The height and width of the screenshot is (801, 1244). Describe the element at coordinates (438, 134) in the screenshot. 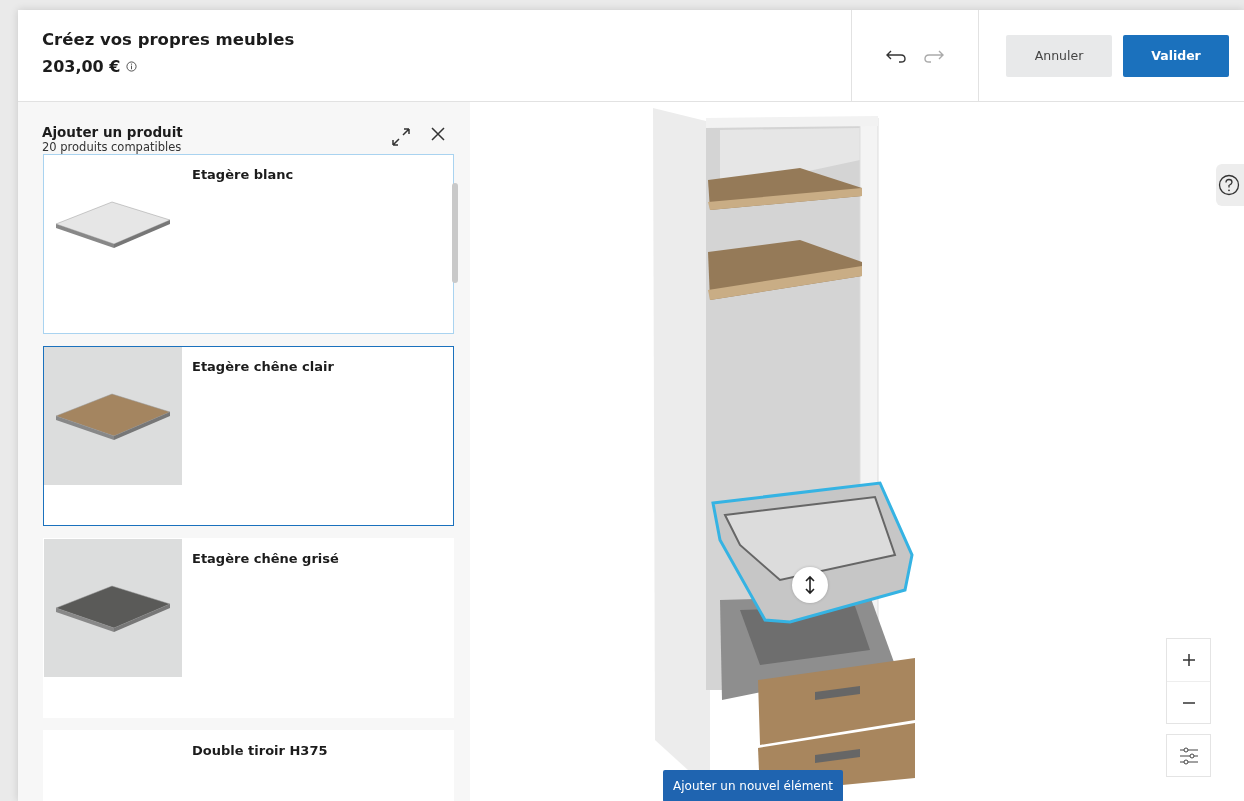

I see `close-icon` at that location.